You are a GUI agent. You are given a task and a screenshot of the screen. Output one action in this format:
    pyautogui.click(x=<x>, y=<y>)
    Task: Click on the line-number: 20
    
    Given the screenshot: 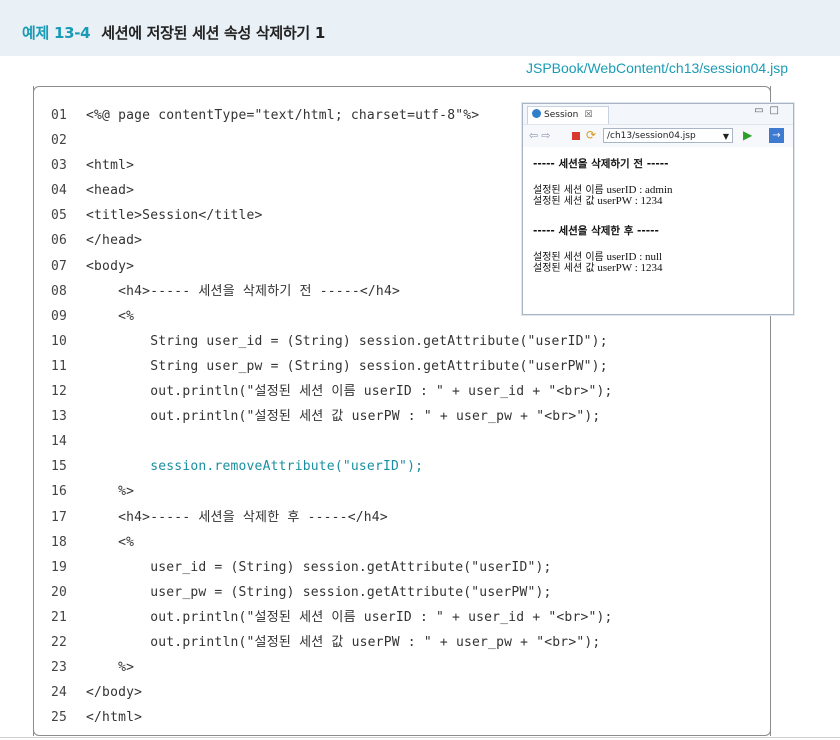 What is the action you would take?
    pyautogui.click(x=59, y=592)
    